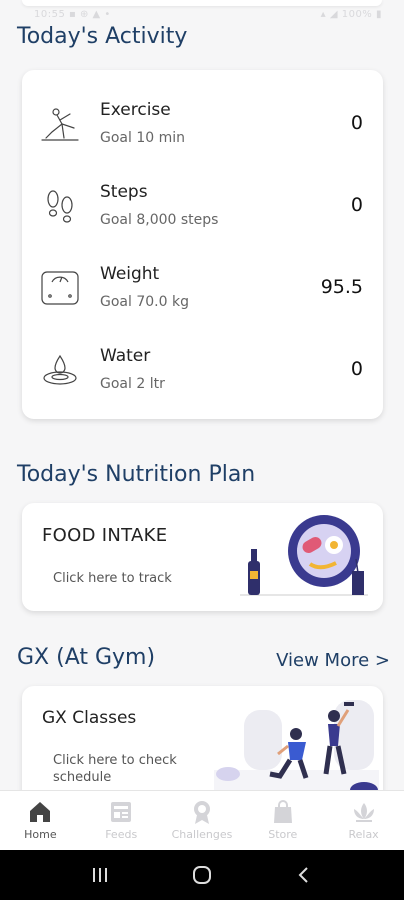  Describe the element at coordinates (121, 834) in the screenshot. I see `nav-label: Feeds` at that location.